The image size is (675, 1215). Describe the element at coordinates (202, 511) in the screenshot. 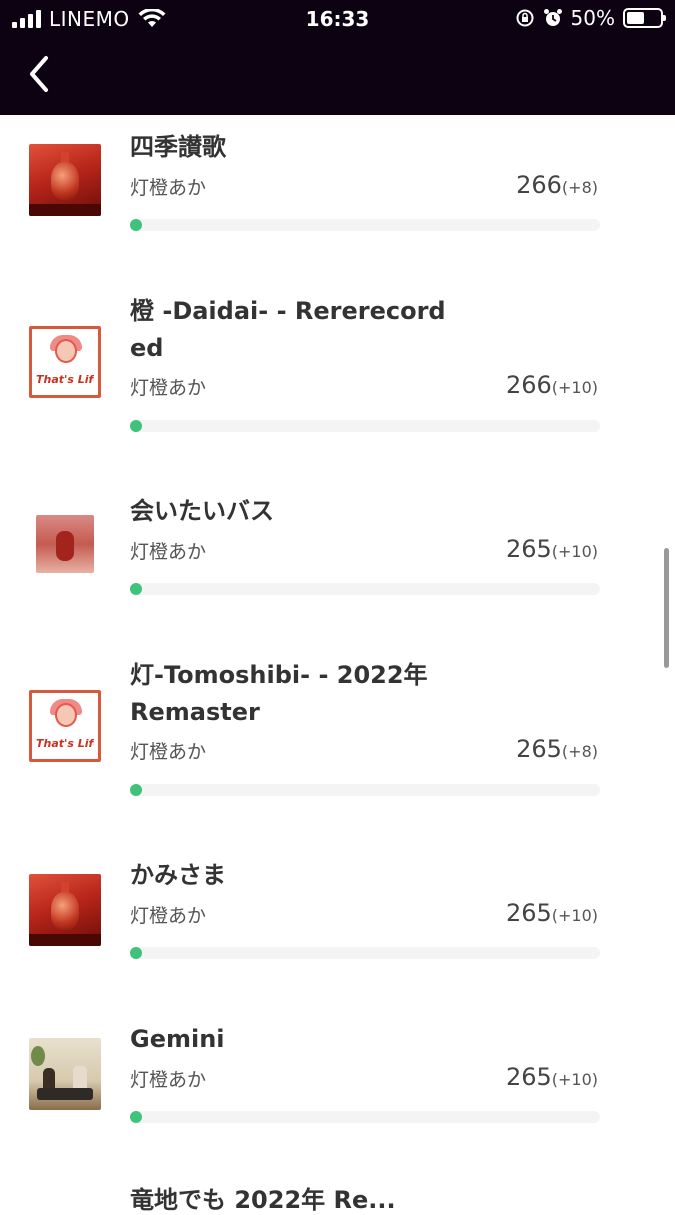

I see `song-title: 会いたいバス` at that location.